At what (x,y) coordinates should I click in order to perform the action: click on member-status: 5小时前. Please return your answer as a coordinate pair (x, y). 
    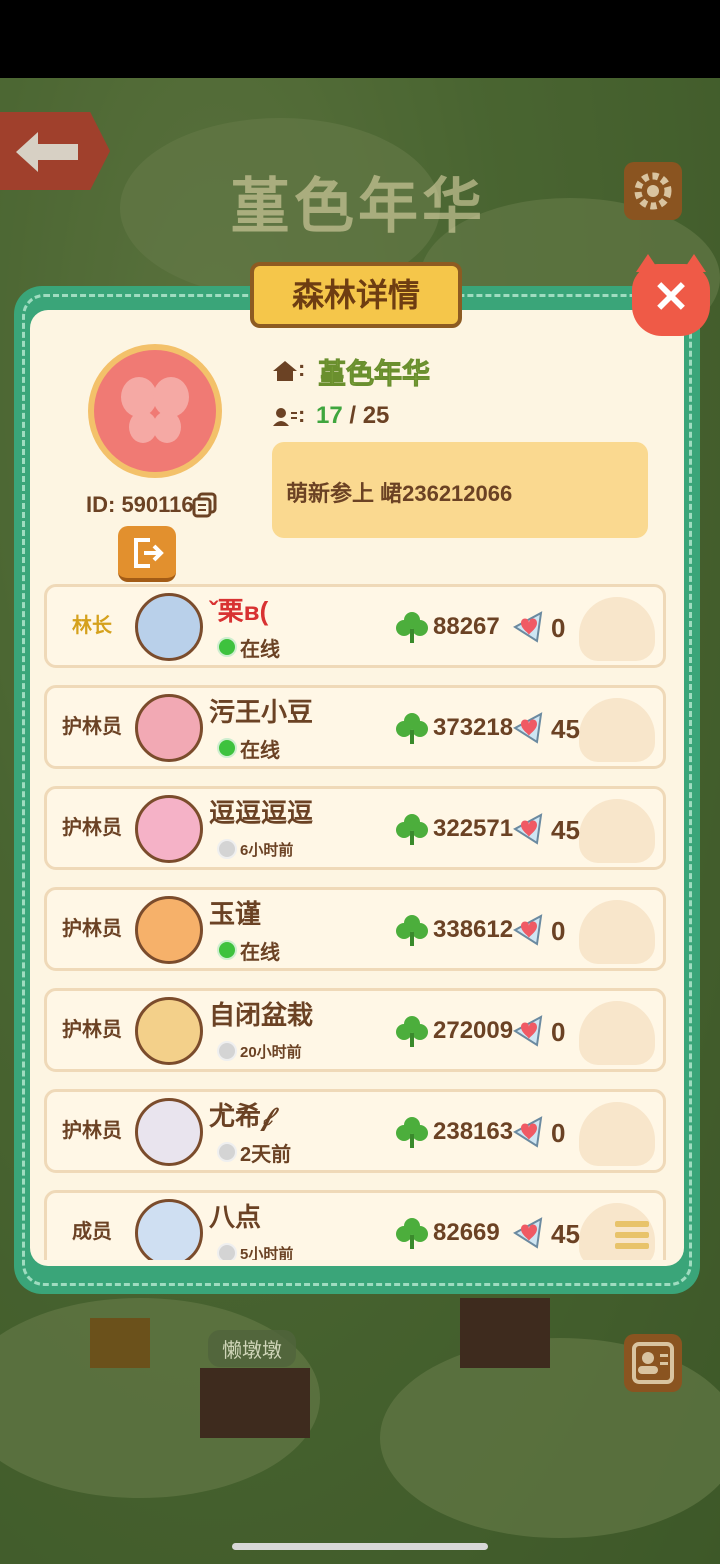
    Looking at the image, I should click on (267, 1253).